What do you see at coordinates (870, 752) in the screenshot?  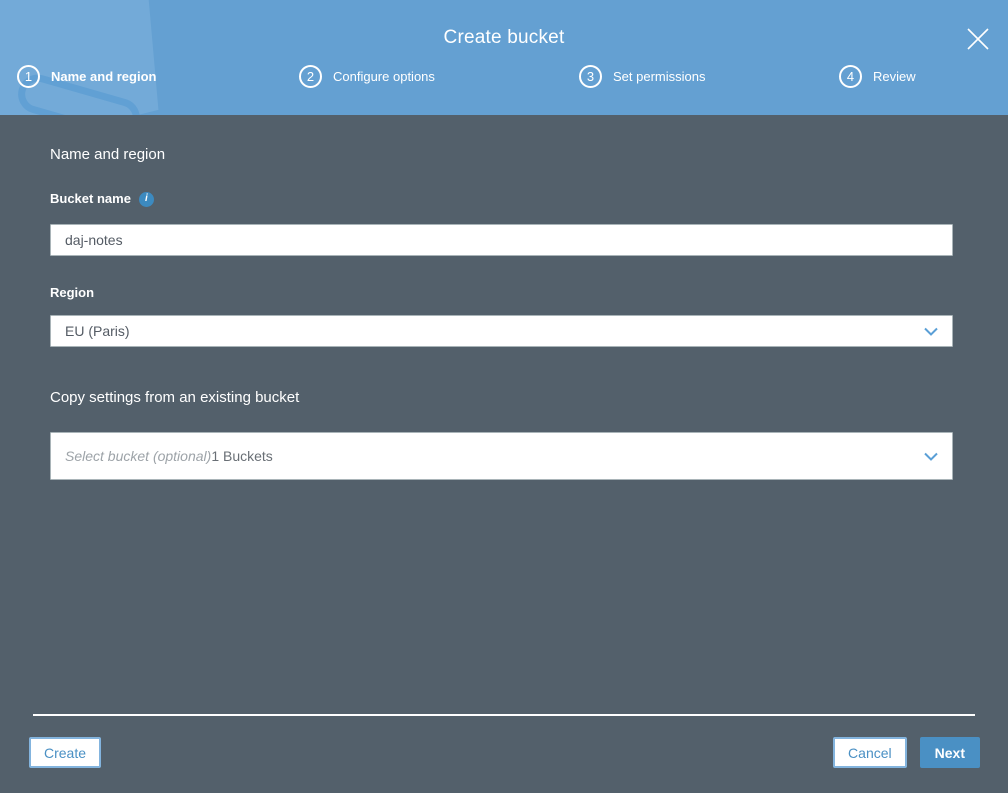 I see `cancel-button: Cancel` at bounding box center [870, 752].